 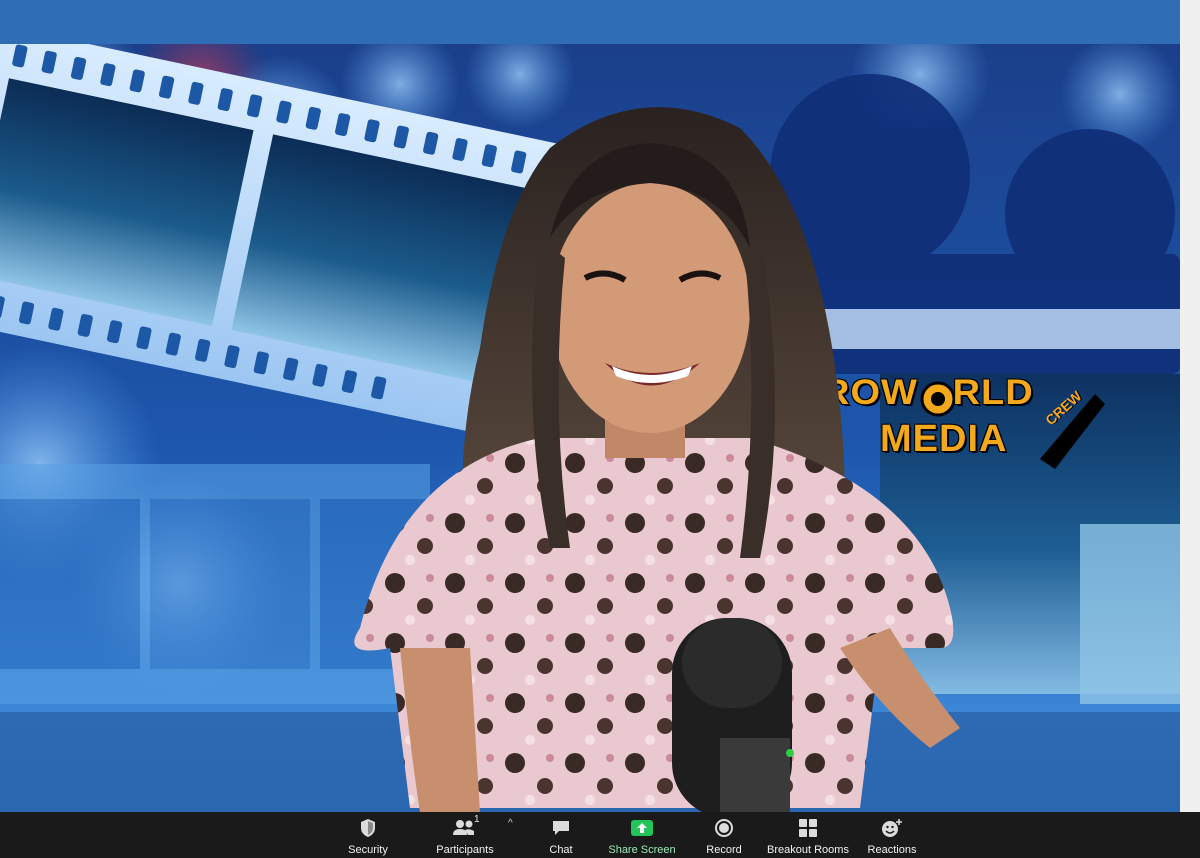 I want to click on security-button: Security, so click(x=368, y=835).